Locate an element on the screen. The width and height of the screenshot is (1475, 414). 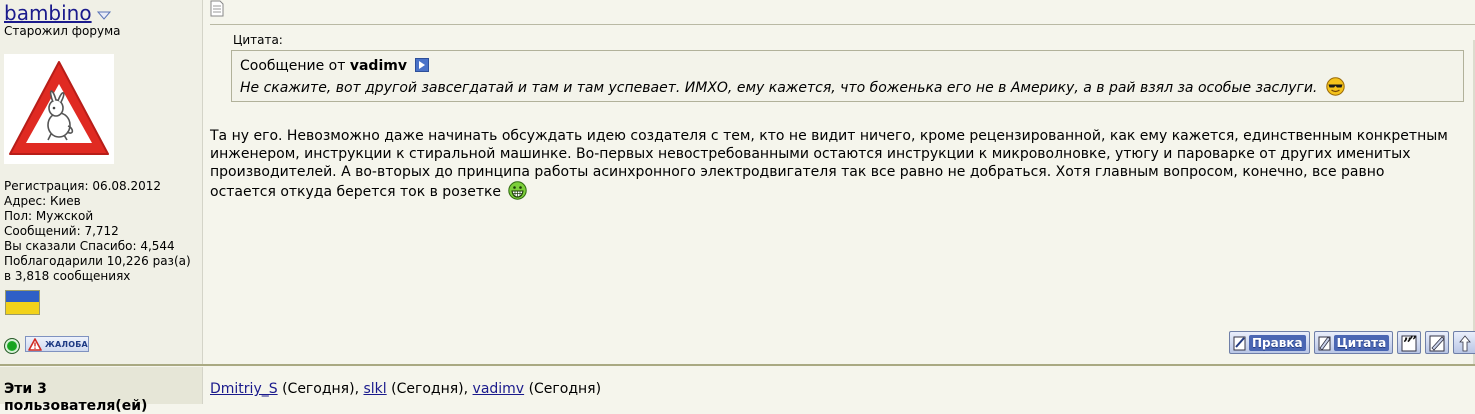
report-button: ЖАЛОБА is located at coordinates (57, 344).